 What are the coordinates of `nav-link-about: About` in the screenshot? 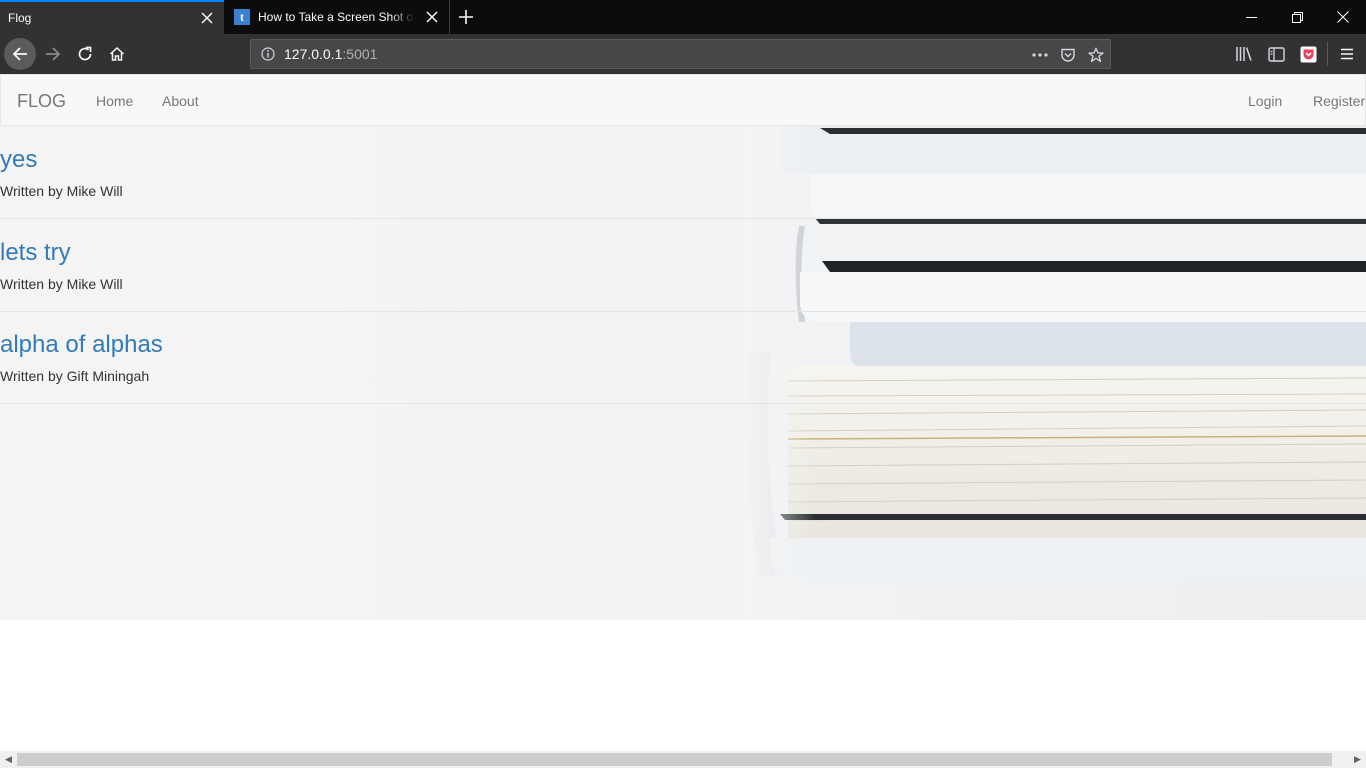 It's located at (180, 101).